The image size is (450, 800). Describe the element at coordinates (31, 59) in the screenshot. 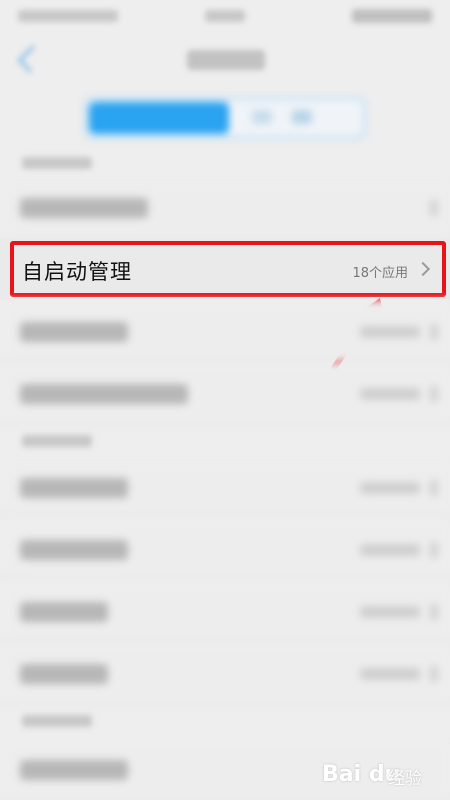

I see `back-arrow-icon` at that location.